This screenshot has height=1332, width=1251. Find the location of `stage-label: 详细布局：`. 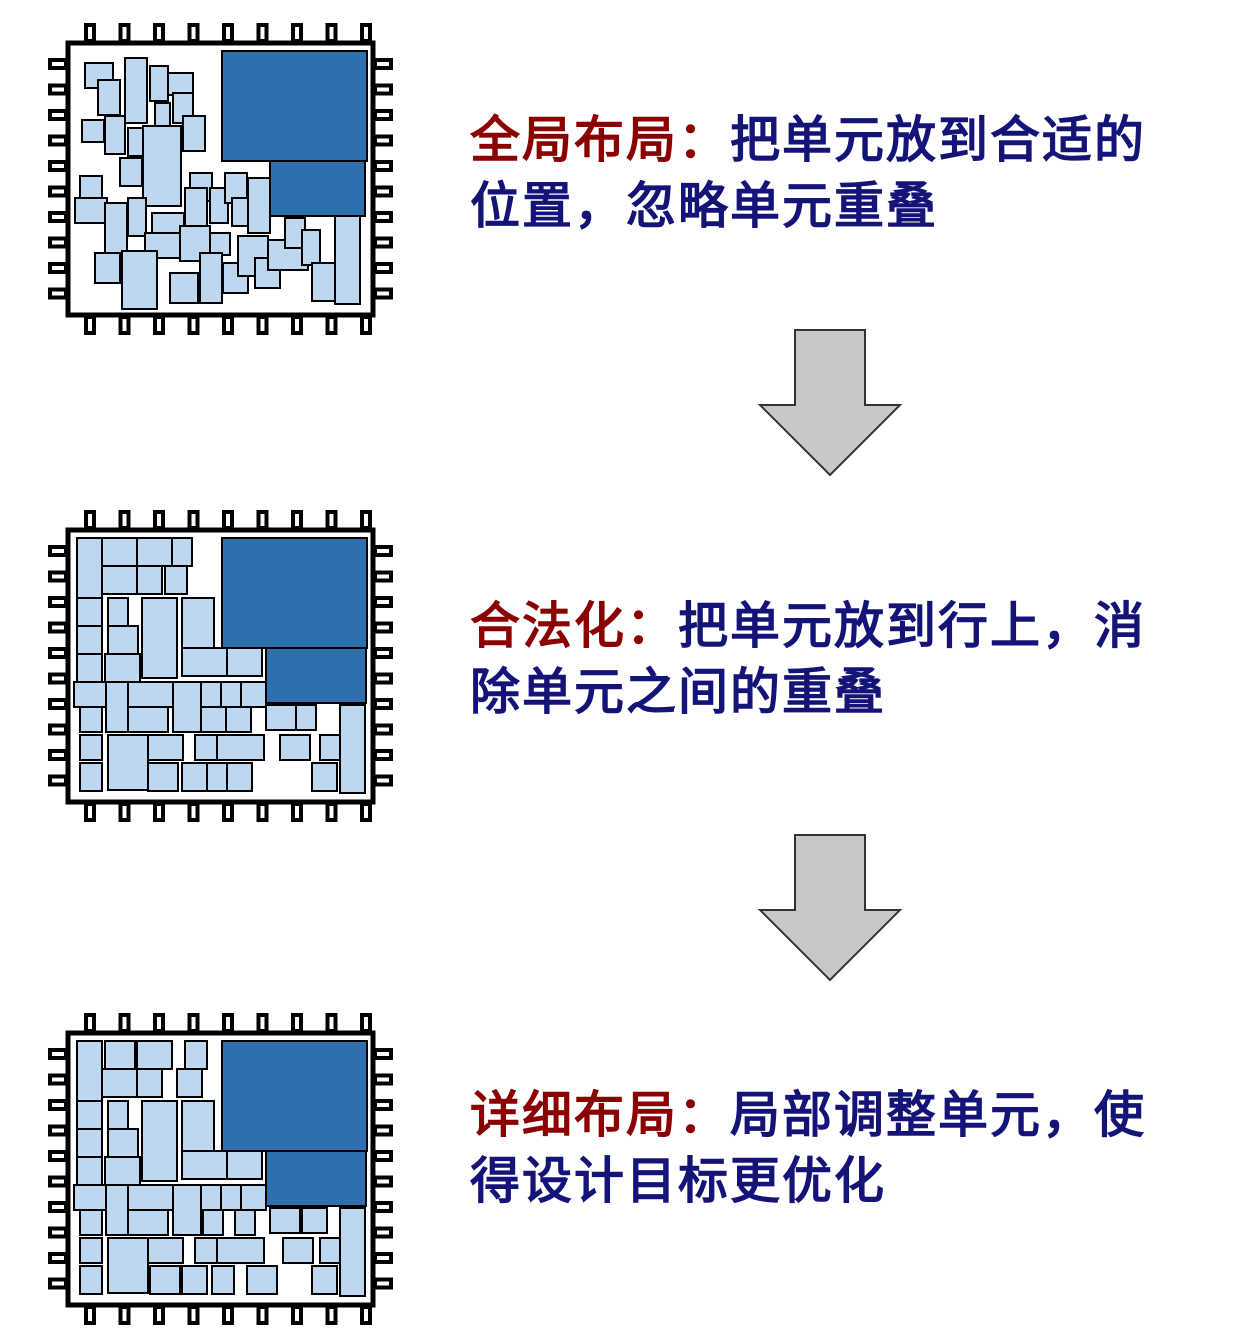

stage-label: 详细布局： is located at coordinates (600, 1115).